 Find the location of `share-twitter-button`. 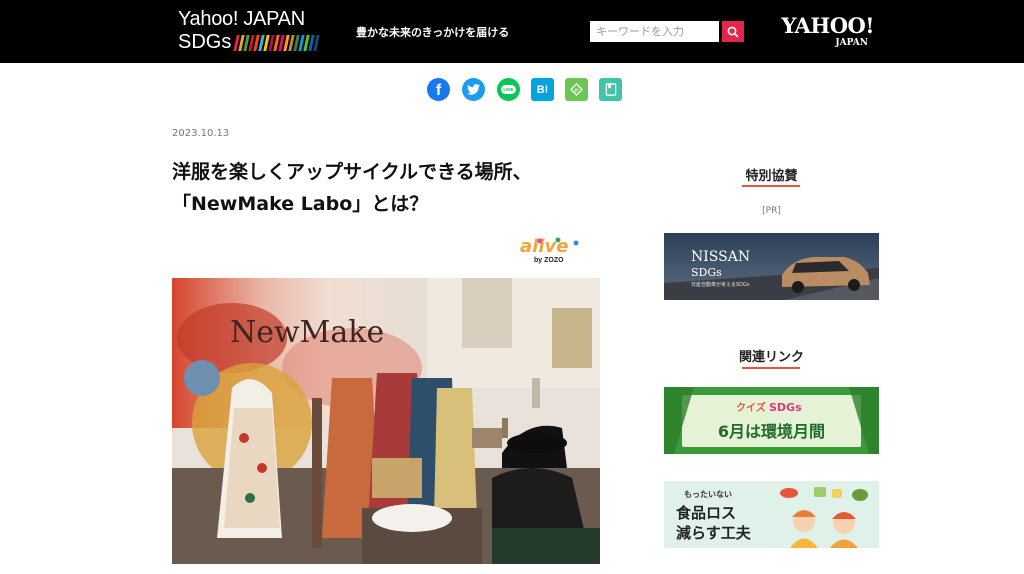

share-twitter-button is located at coordinates (473, 89).